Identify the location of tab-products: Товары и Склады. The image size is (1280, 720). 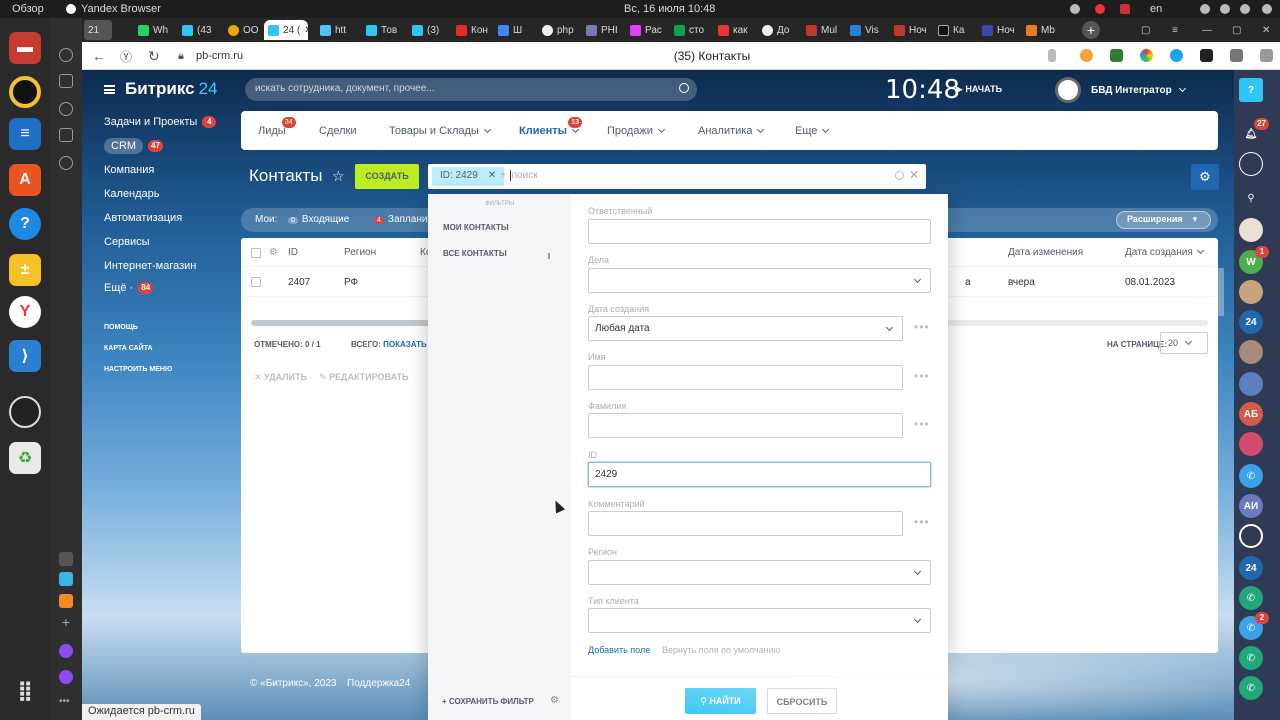
(440, 131).